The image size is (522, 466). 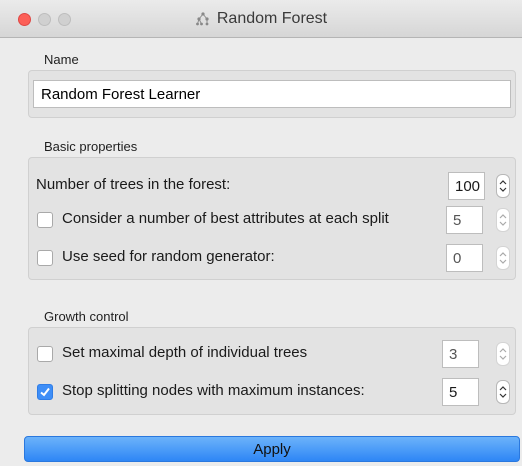 I want to click on apply-button-label: Apply, so click(x=272, y=449).